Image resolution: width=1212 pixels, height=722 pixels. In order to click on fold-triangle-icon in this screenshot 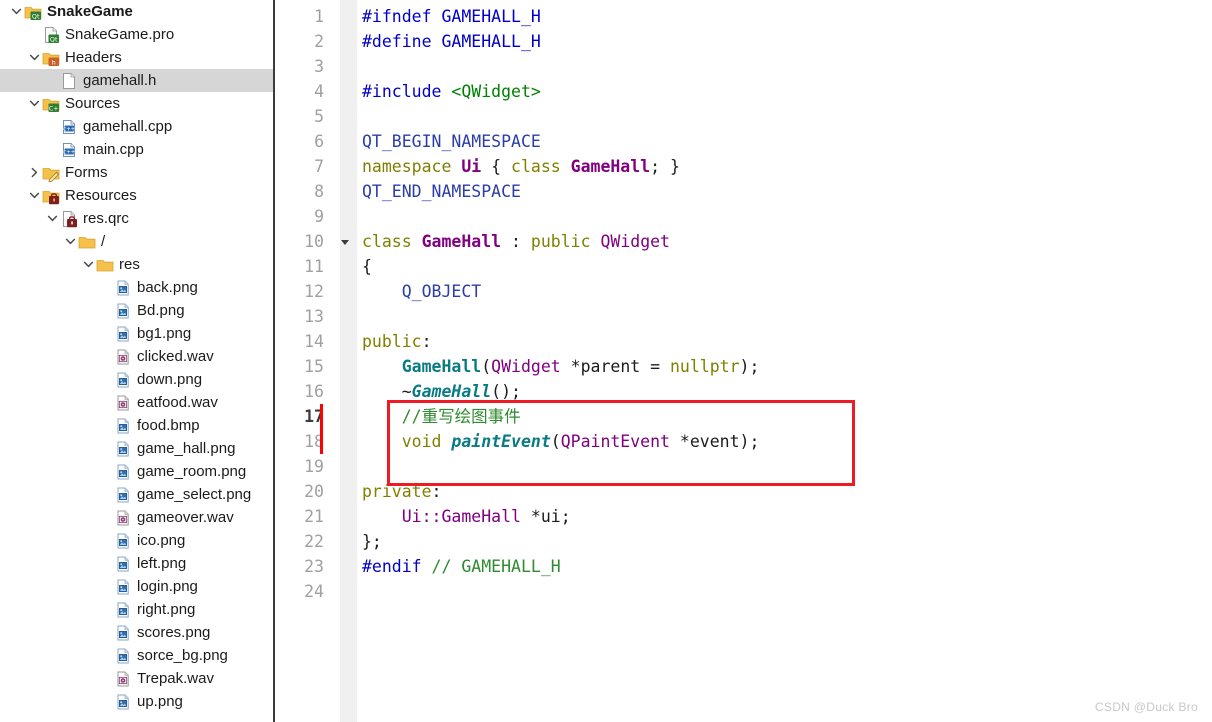, I will do `click(344, 242)`.